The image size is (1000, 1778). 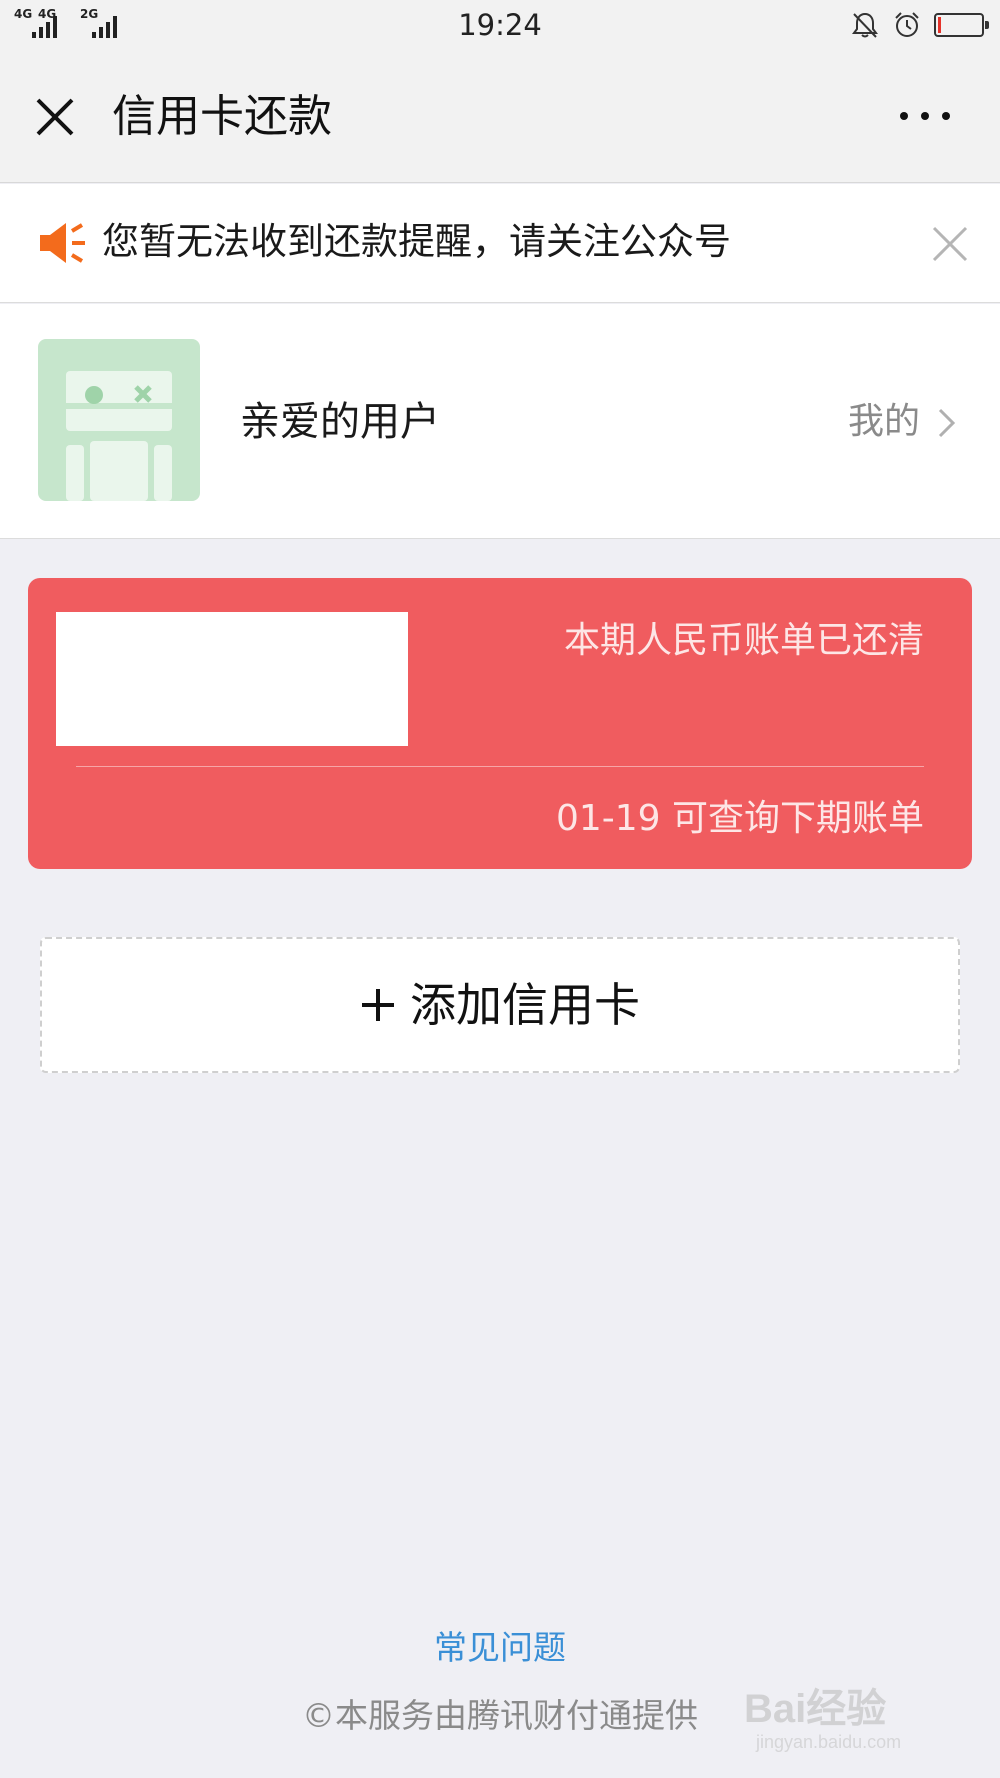 What do you see at coordinates (500, 766) in the screenshot?
I see `card-divider` at bounding box center [500, 766].